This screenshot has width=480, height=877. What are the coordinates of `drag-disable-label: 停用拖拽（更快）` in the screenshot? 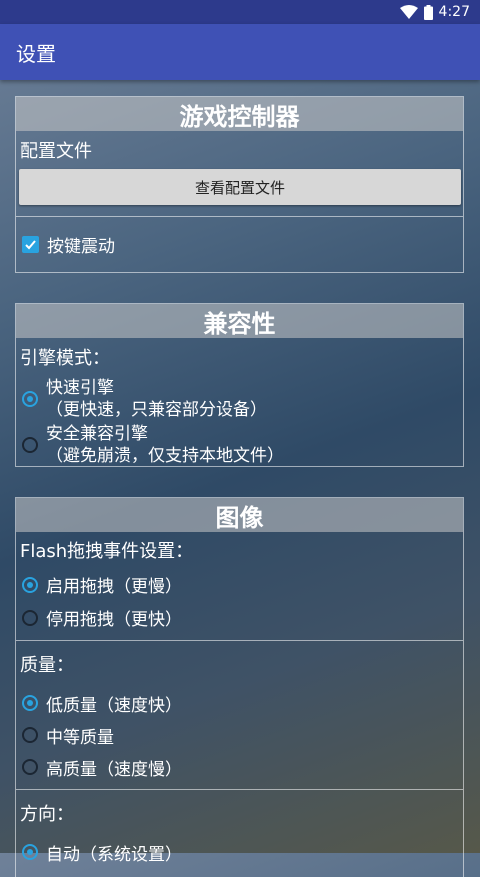 It's located at (114, 620).